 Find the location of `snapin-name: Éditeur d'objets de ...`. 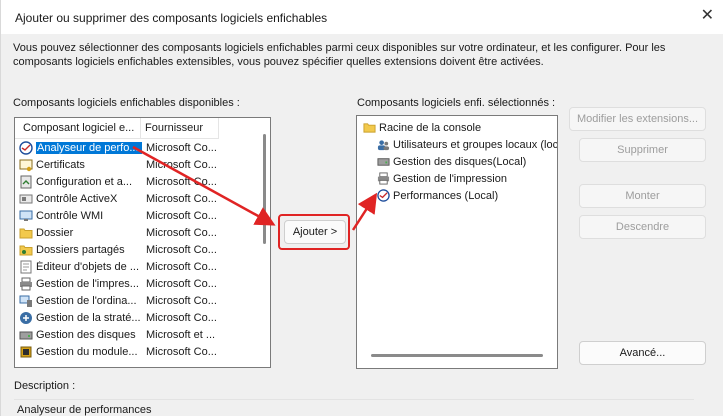

snapin-name: Éditeur d'objets de ... is located at coordinates (87, 267).